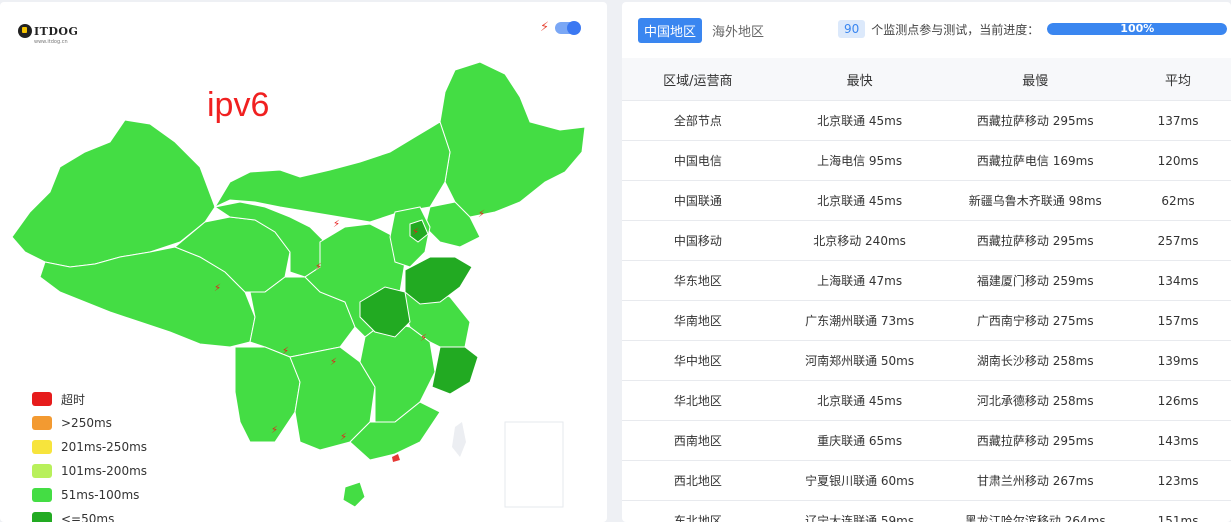  I want to click on tab-overseas: 海外地区, so click(738, 30).